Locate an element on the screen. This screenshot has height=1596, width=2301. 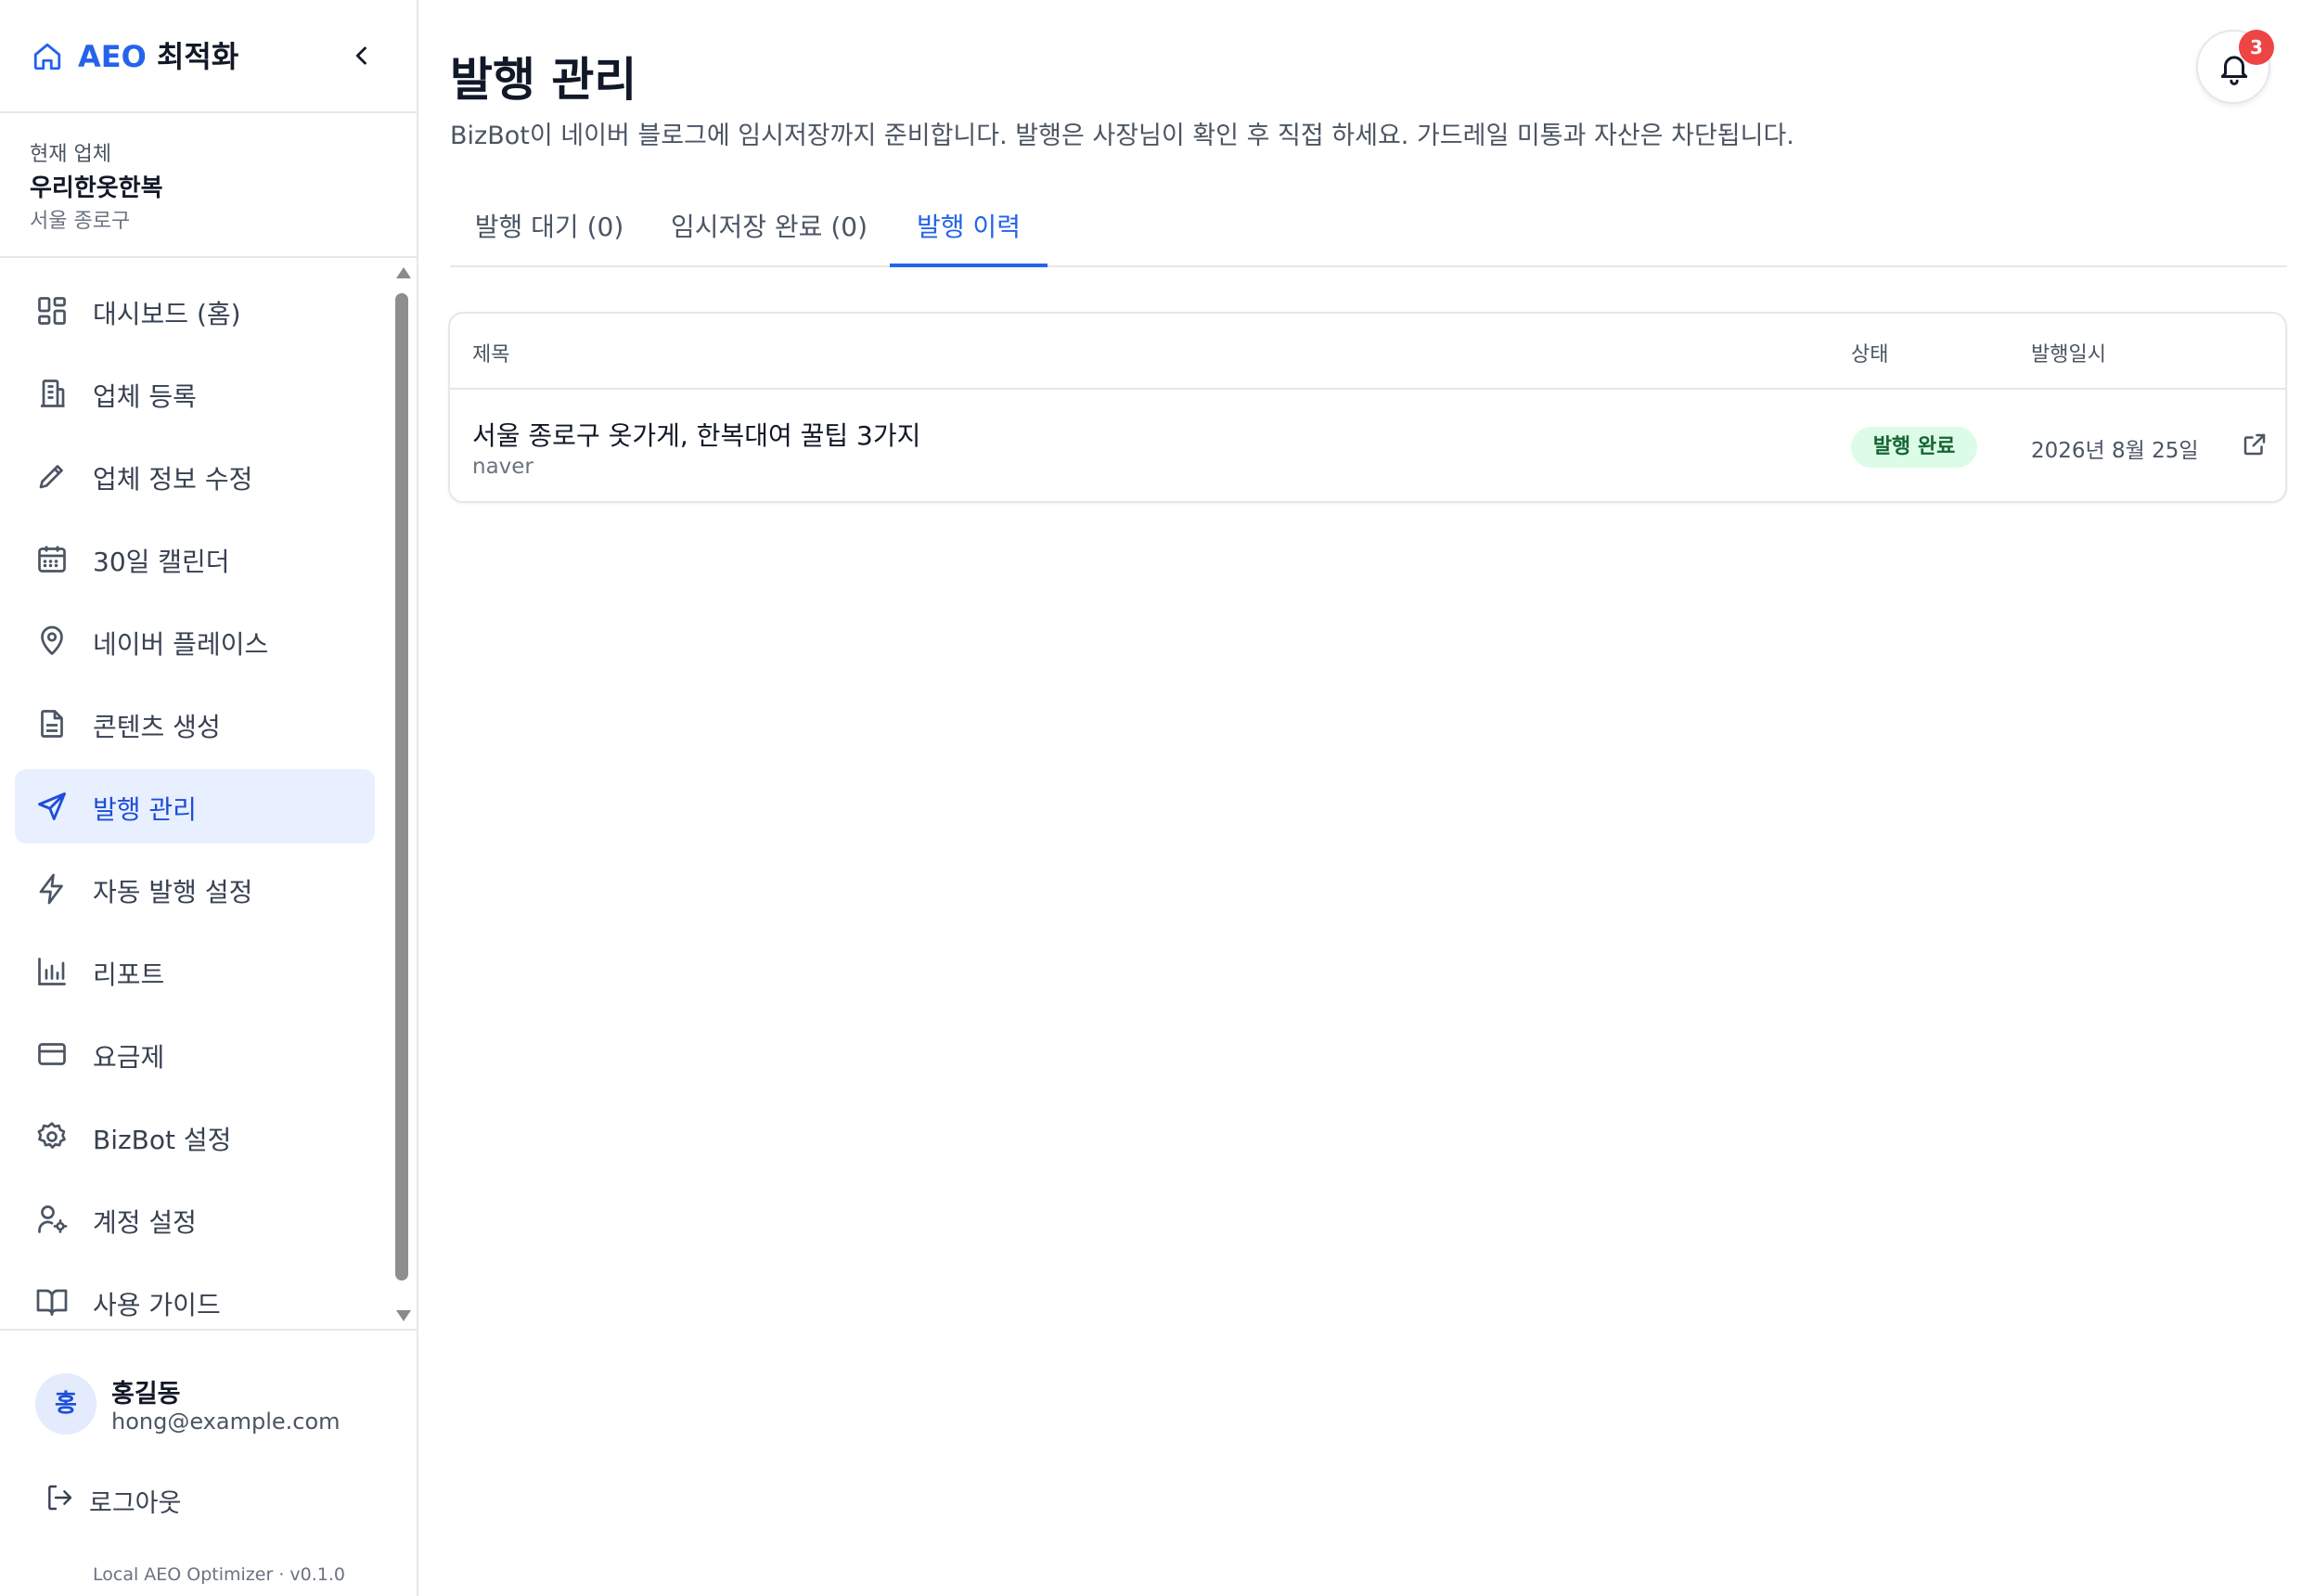
sidebar-item-label: 네이버 플레이스 is located at coordinates (181, 645).